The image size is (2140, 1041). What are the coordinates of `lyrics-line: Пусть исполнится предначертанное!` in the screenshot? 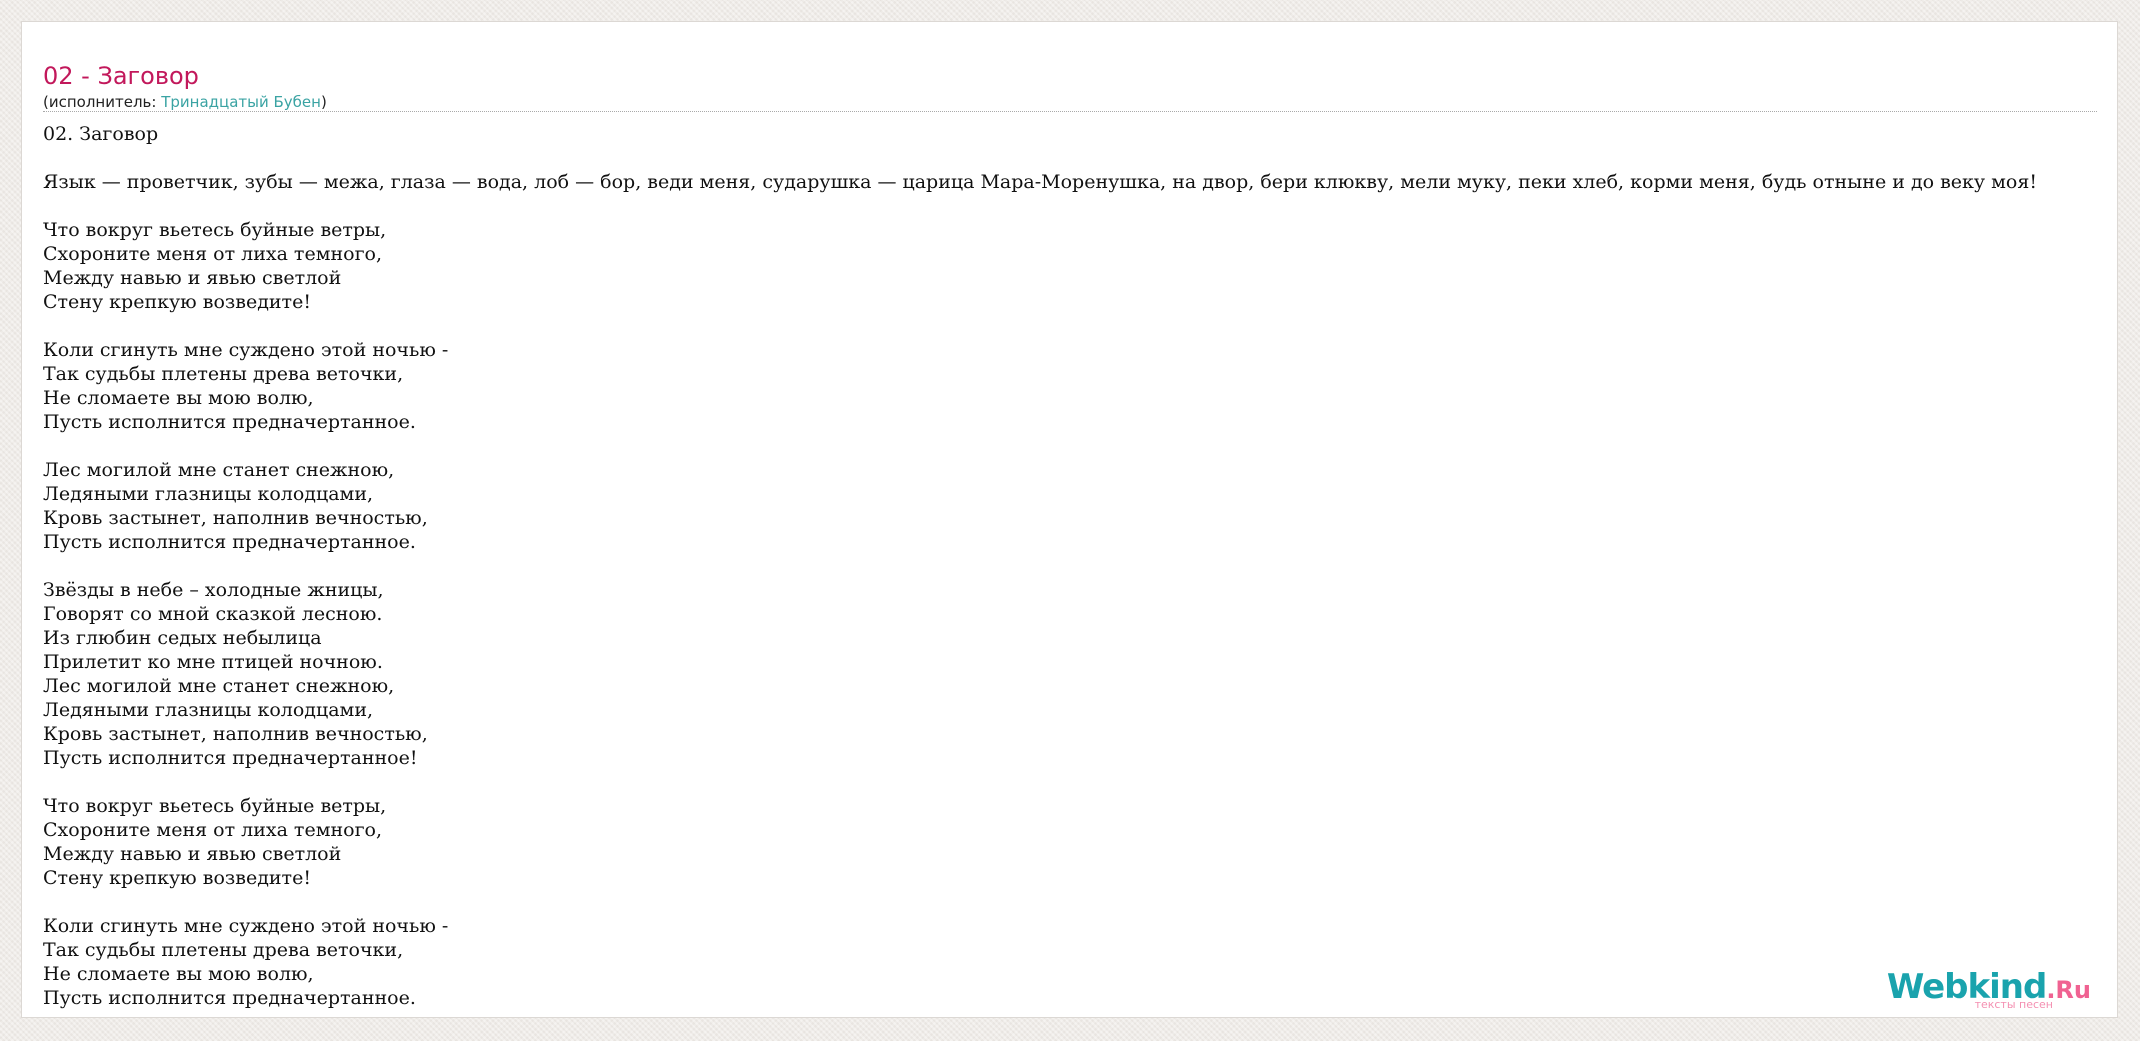 It's located at (230, 758).